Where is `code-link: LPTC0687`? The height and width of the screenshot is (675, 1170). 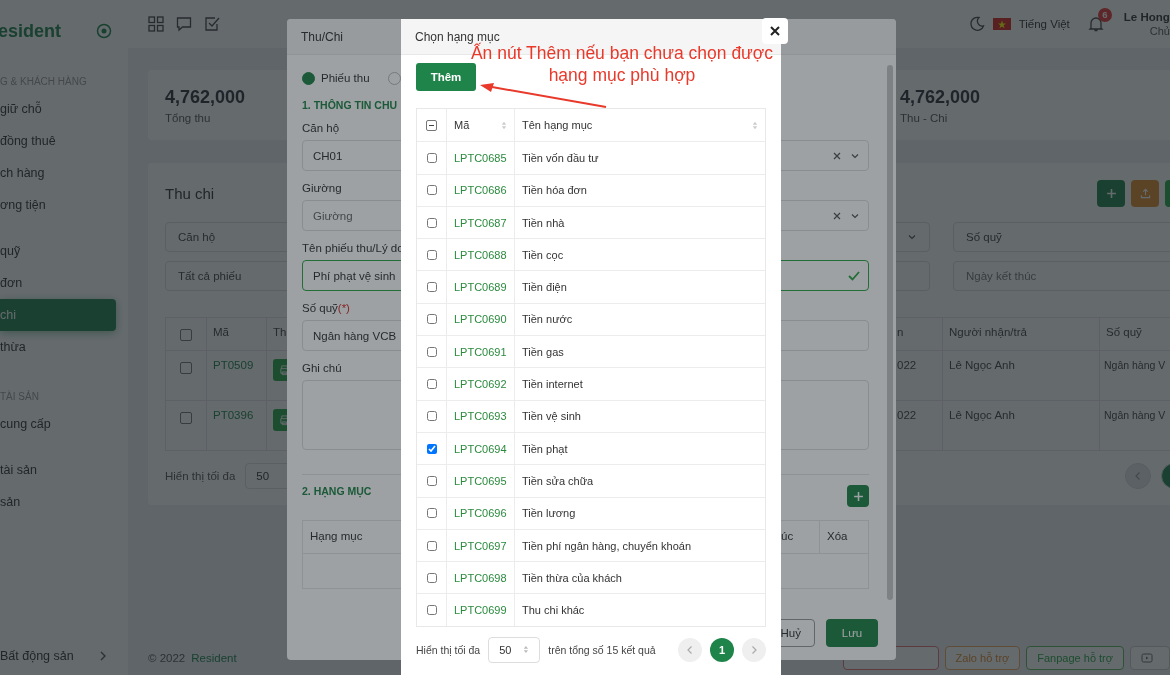 code-link: LPTC0687 is located at coordinates (480, 222).